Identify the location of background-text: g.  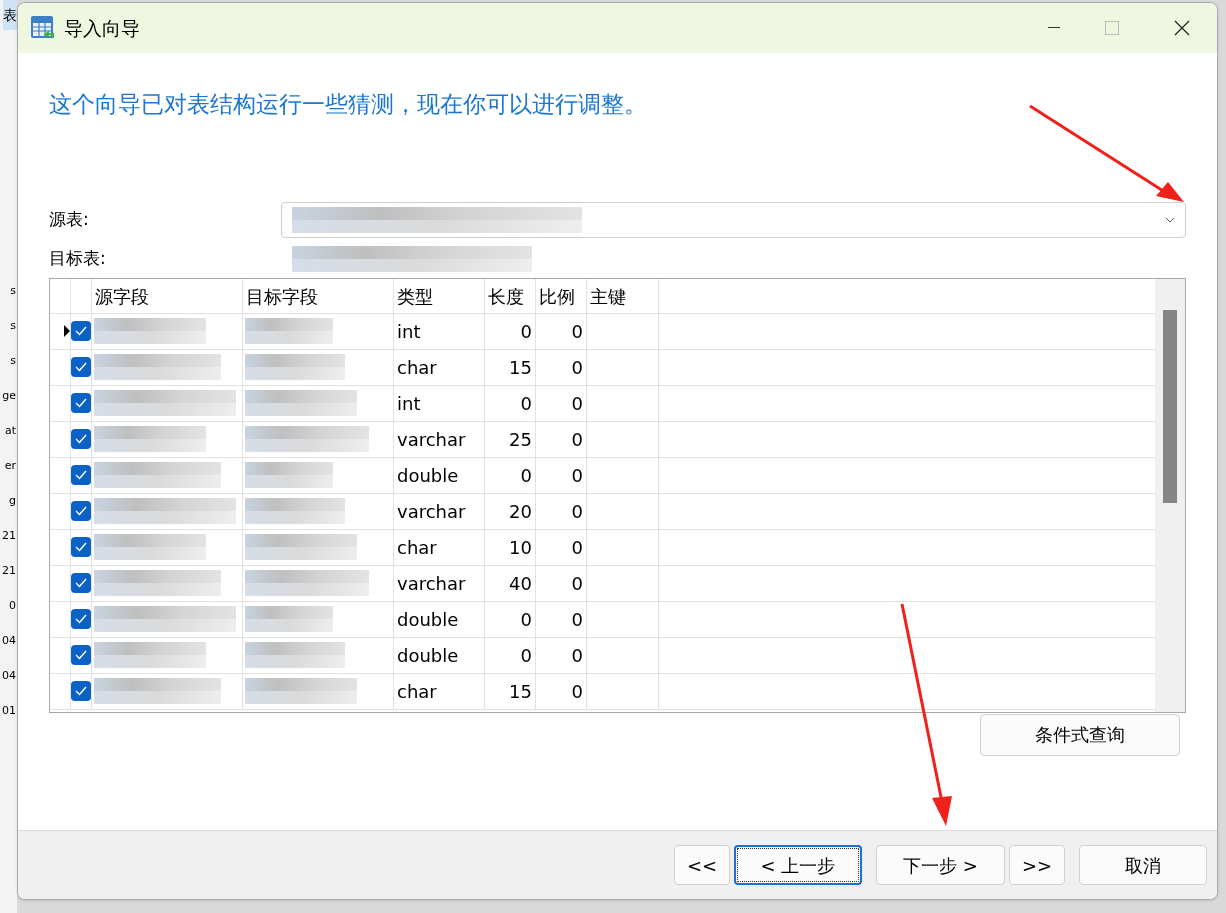
(13, 501).